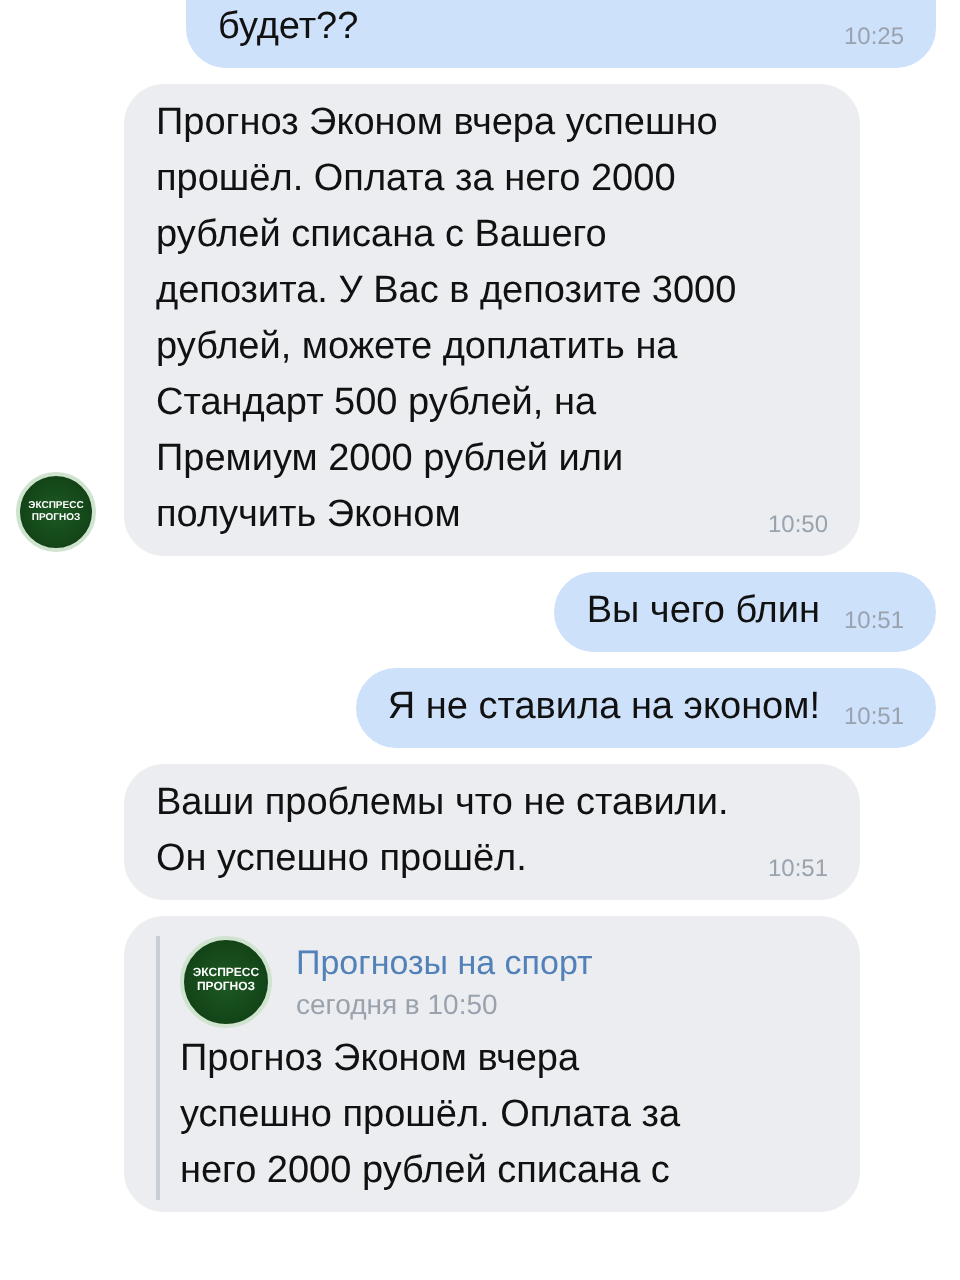  I want to click on message-text: Ваши проблемы что не ставили. Он успешно прошёл., so click(442, 832).